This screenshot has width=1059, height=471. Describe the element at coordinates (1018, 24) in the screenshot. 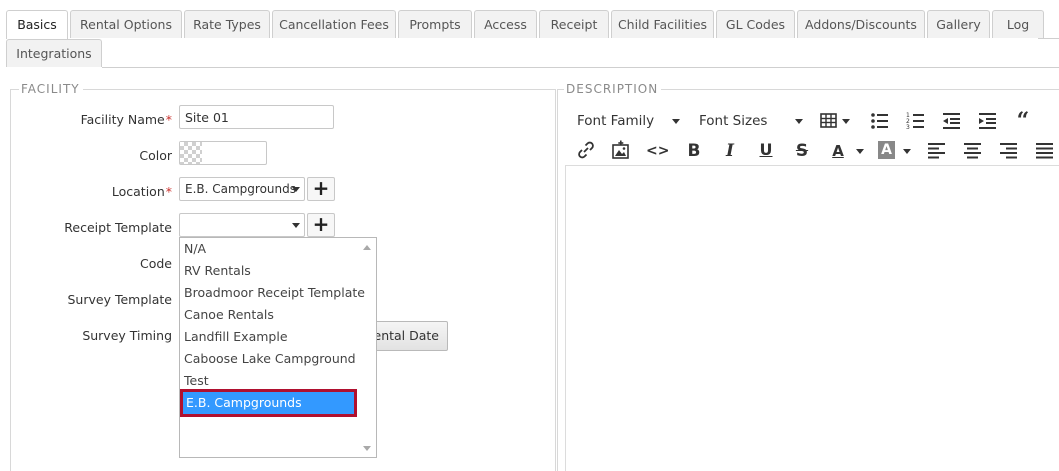

I see `tab-log: Log` at that location.